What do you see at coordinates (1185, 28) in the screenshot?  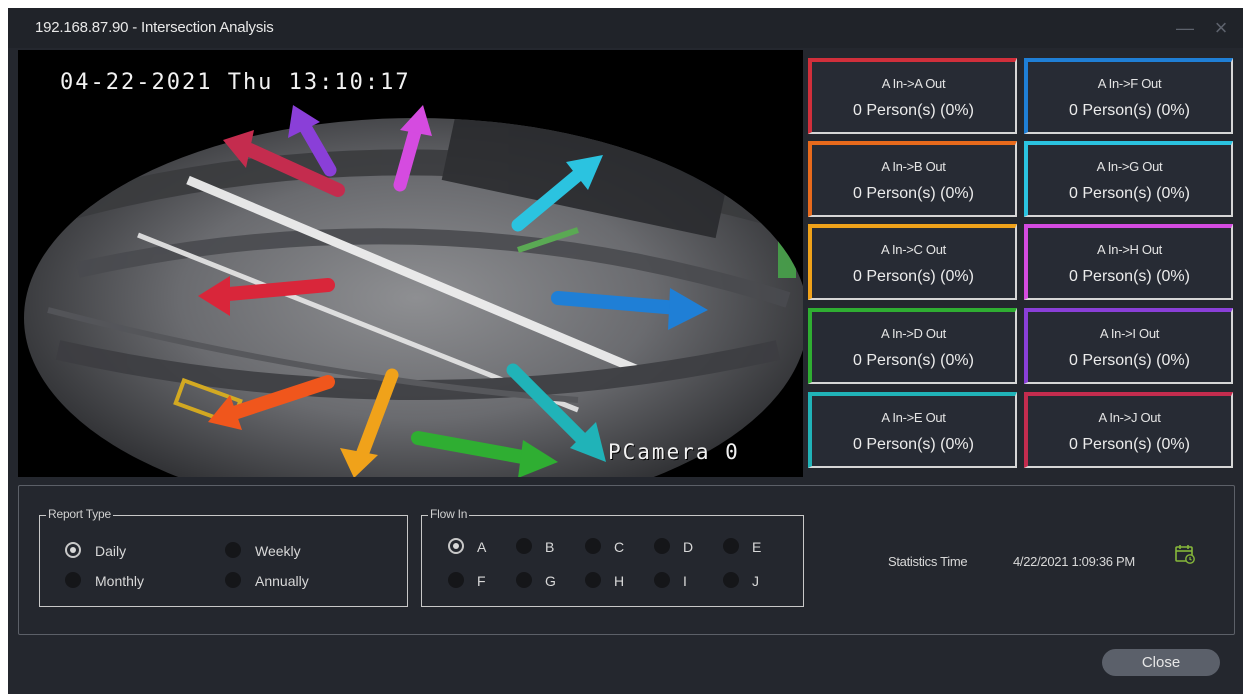 I see `minimize-button: —` at bounding box center [1185, 28].